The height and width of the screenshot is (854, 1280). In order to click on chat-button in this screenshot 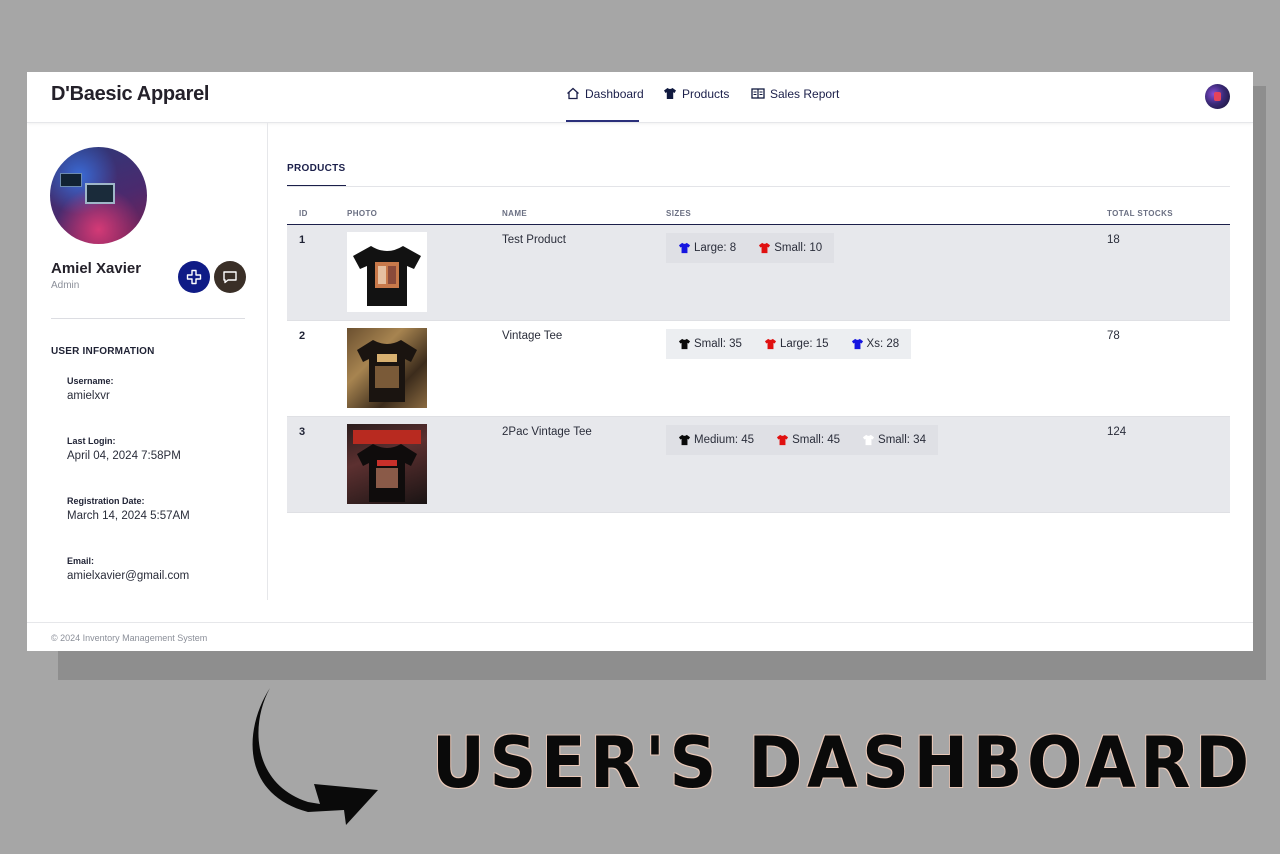, I will do `click(230, 277)`.